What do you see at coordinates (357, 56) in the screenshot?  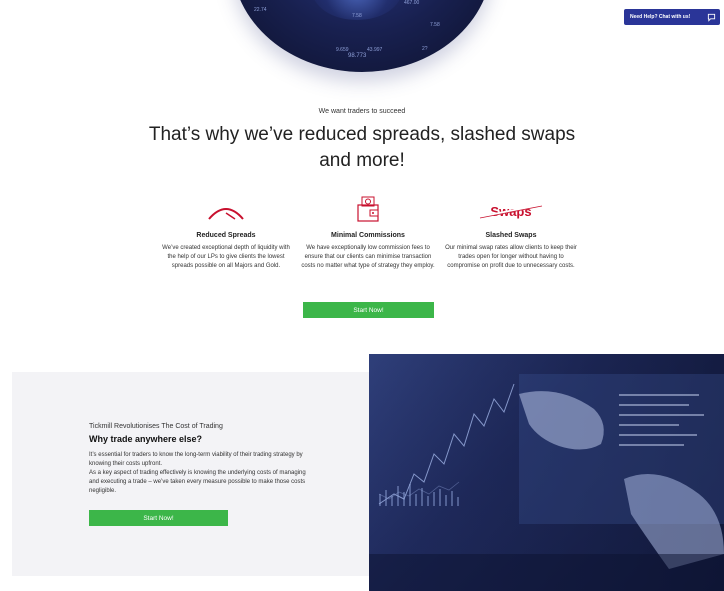 I see `hero-number: 98.773` at bounding box center [357, 56].